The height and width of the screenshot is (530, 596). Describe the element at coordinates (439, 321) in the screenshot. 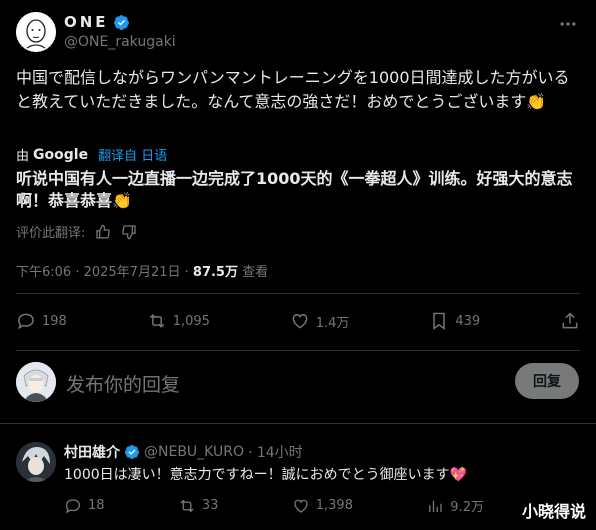

I see `bookmark-icon` at that location.